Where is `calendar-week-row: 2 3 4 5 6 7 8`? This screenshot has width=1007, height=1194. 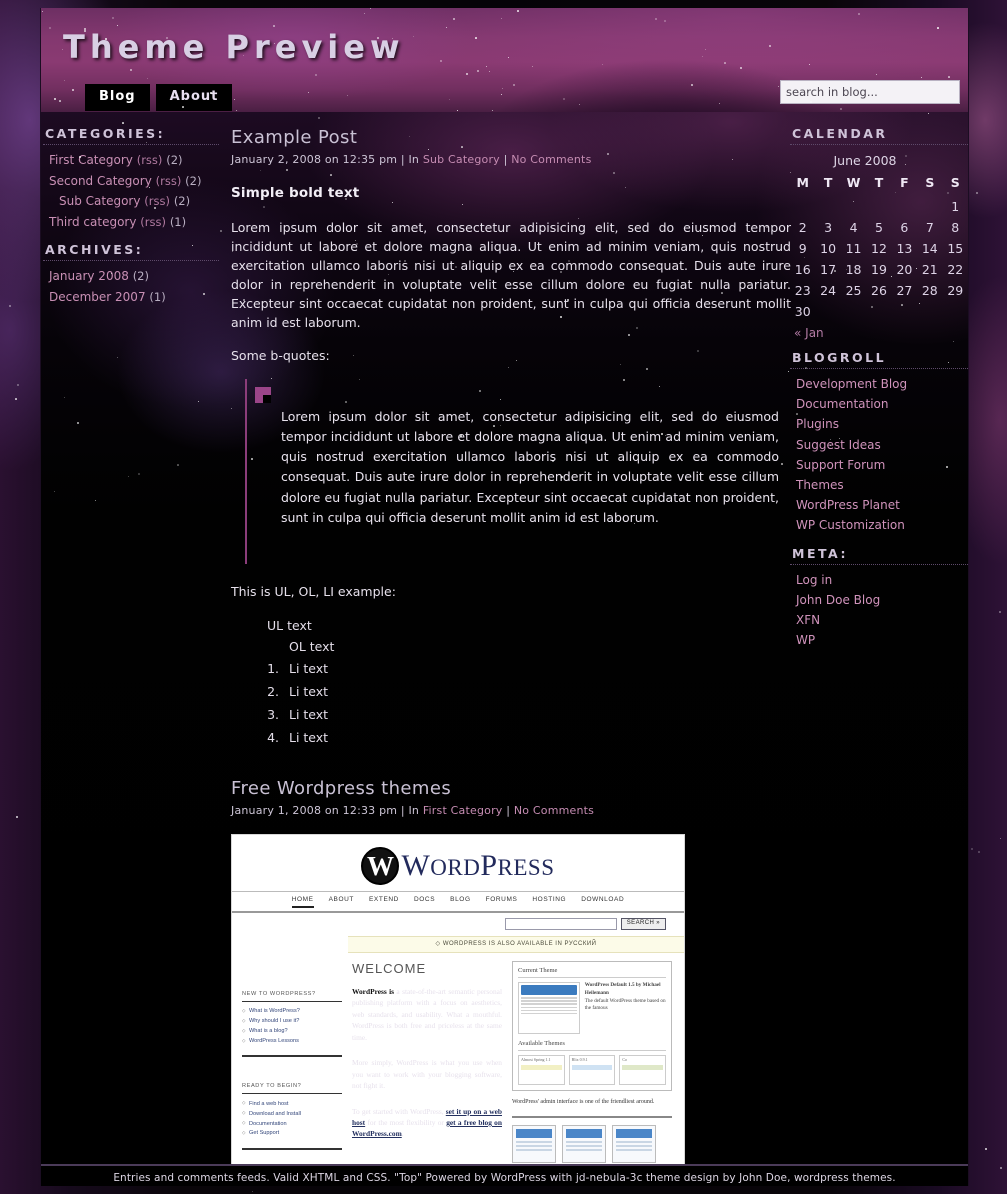
calendar-week-row: 2 3 4 5 6 7 8 is located at coordinates (879, 227).